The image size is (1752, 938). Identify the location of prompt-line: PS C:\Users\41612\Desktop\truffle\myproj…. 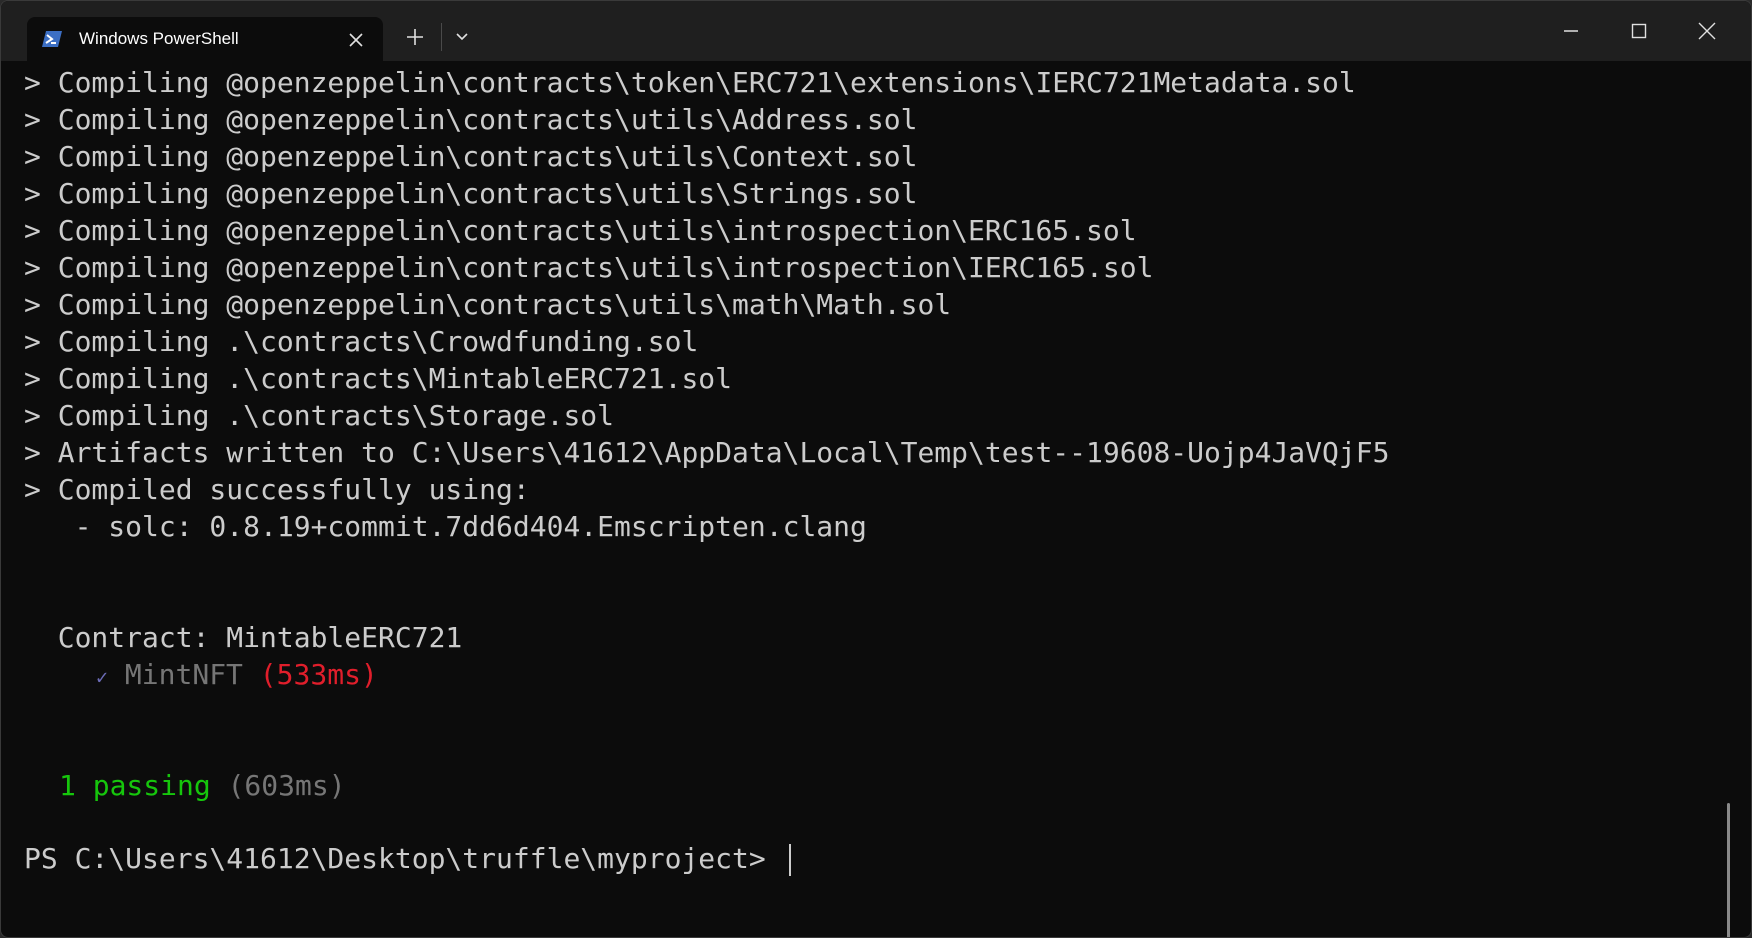
(407, 859).